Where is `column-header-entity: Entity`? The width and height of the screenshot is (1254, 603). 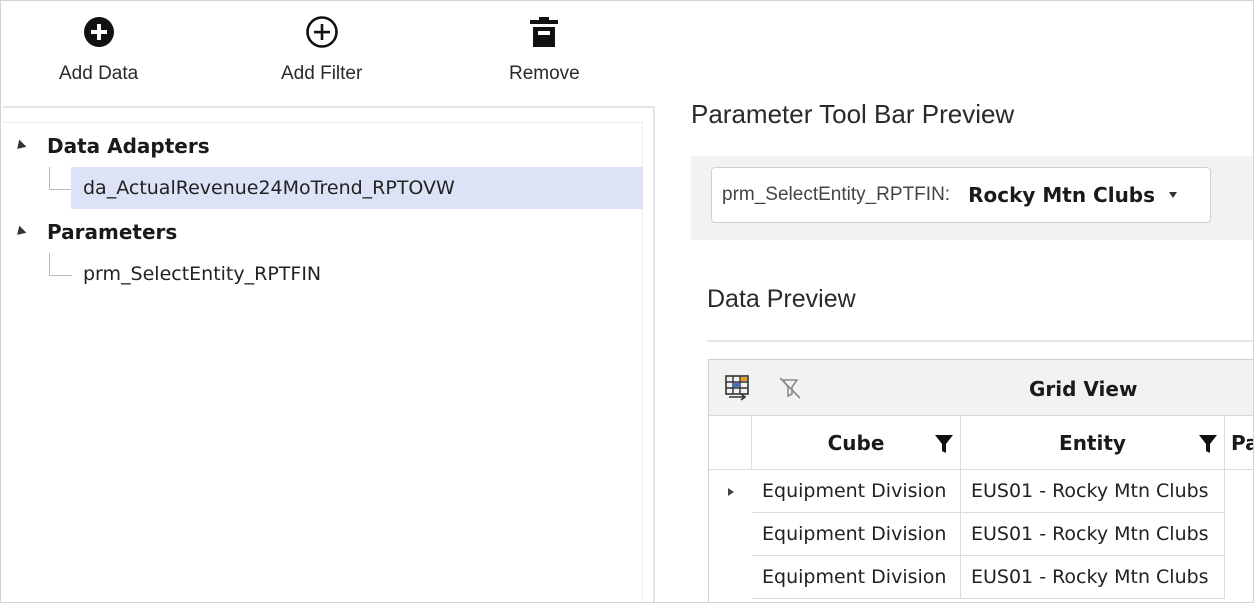 column-header-entity: Entity is located at coordinates (1093, 443).